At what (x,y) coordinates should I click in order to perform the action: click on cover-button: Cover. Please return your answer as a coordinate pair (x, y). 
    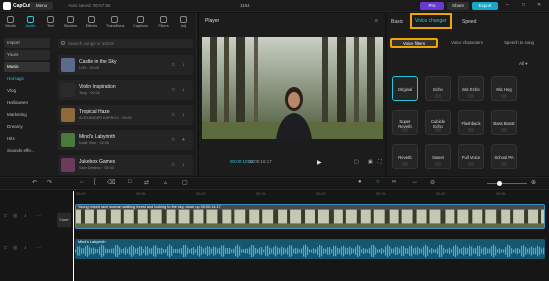
    Looking at the image, I should click on (64, 220).